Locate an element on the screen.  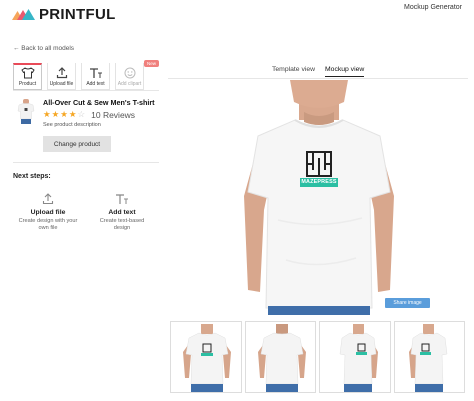
design-label: MAZEPRESS is located at coordinates (319, 181).